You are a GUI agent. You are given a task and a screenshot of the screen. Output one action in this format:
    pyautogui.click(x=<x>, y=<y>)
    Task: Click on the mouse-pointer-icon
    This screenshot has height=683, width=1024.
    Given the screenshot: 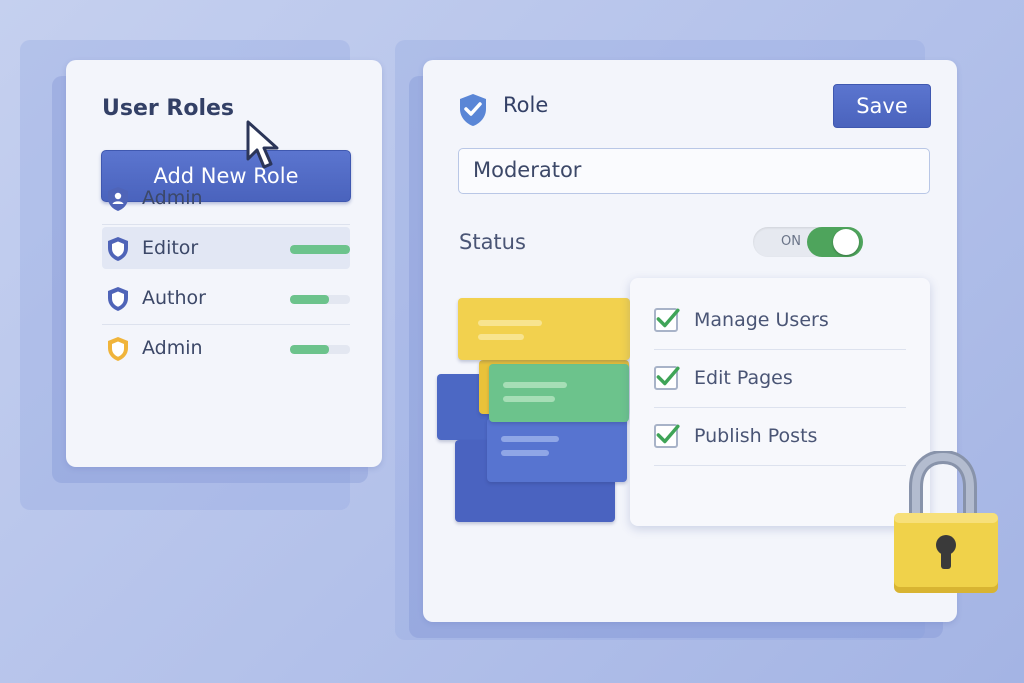 What is the action you would take?
    pyautogui.click(x=262, y=144)
    